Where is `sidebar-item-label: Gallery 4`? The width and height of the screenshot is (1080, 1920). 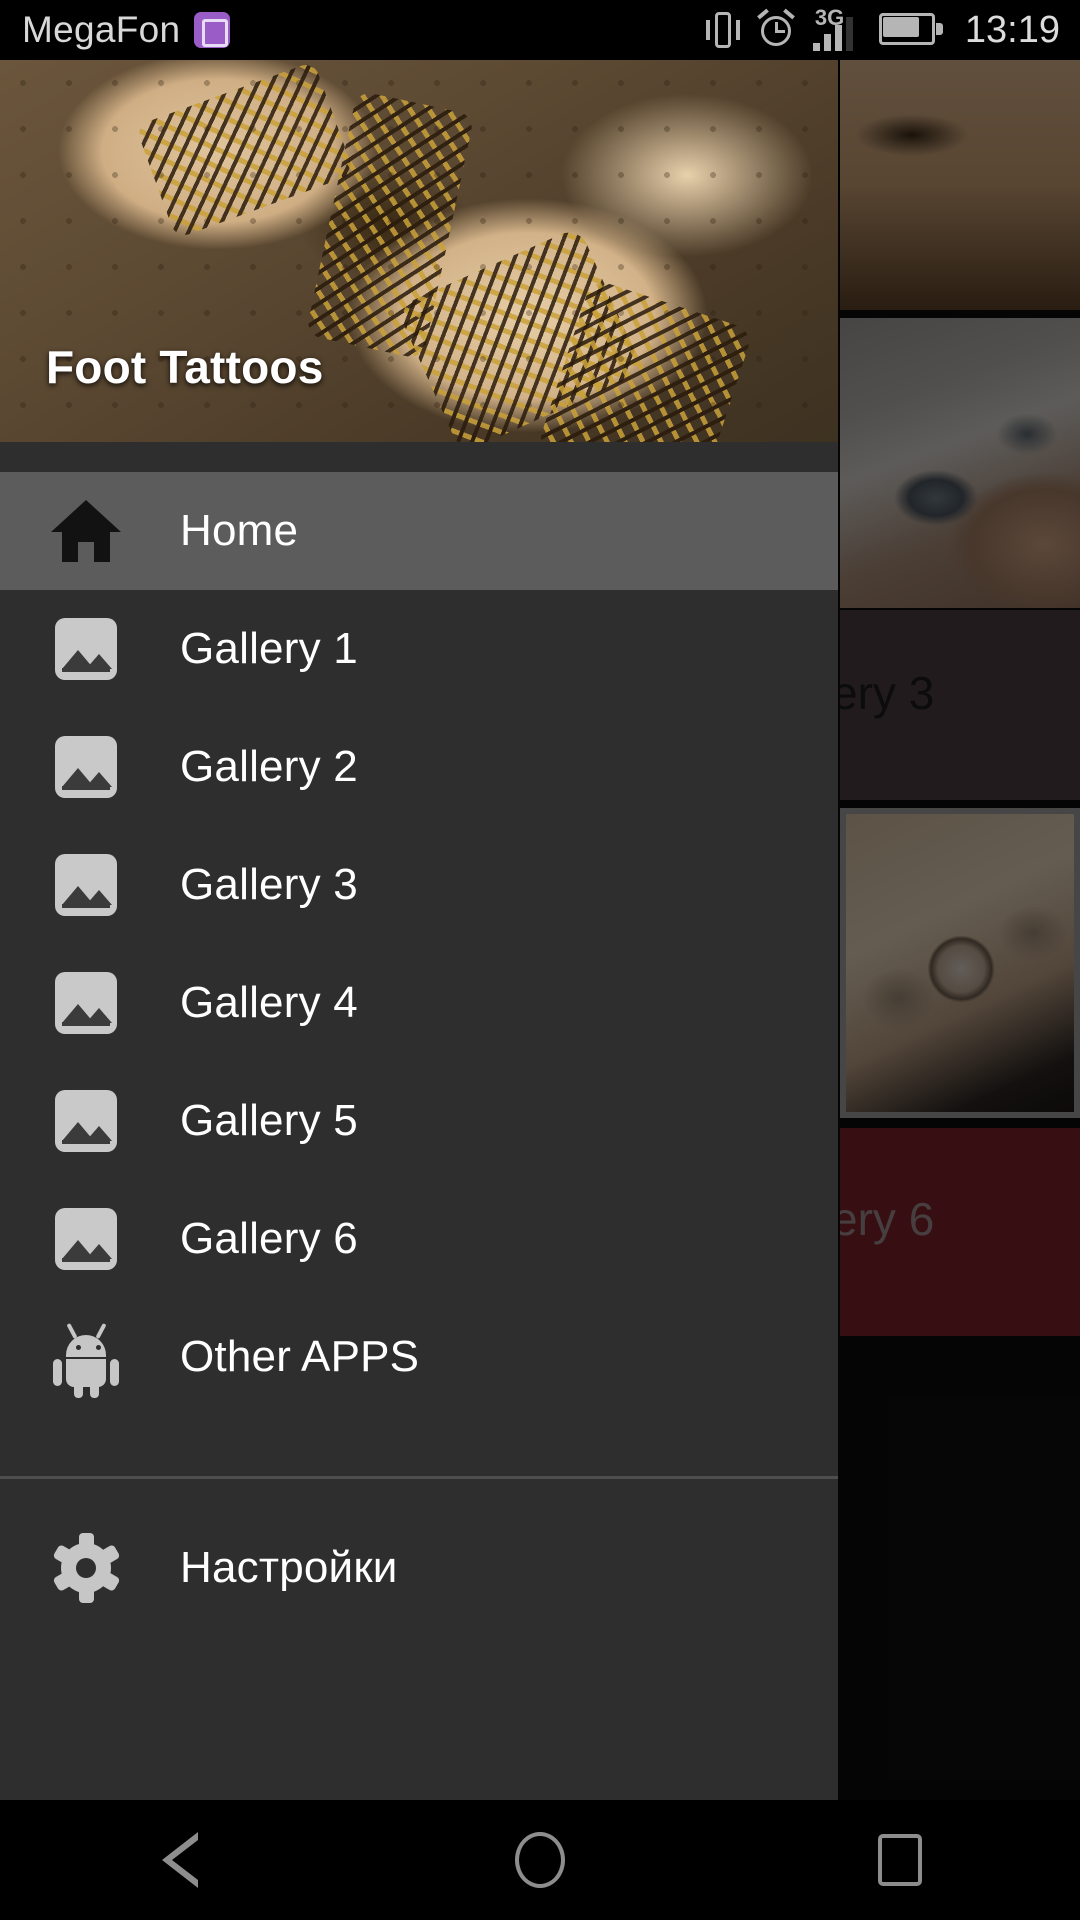
sidebar-item-label: Gallery 4 is located at coordinates (269, 1002).